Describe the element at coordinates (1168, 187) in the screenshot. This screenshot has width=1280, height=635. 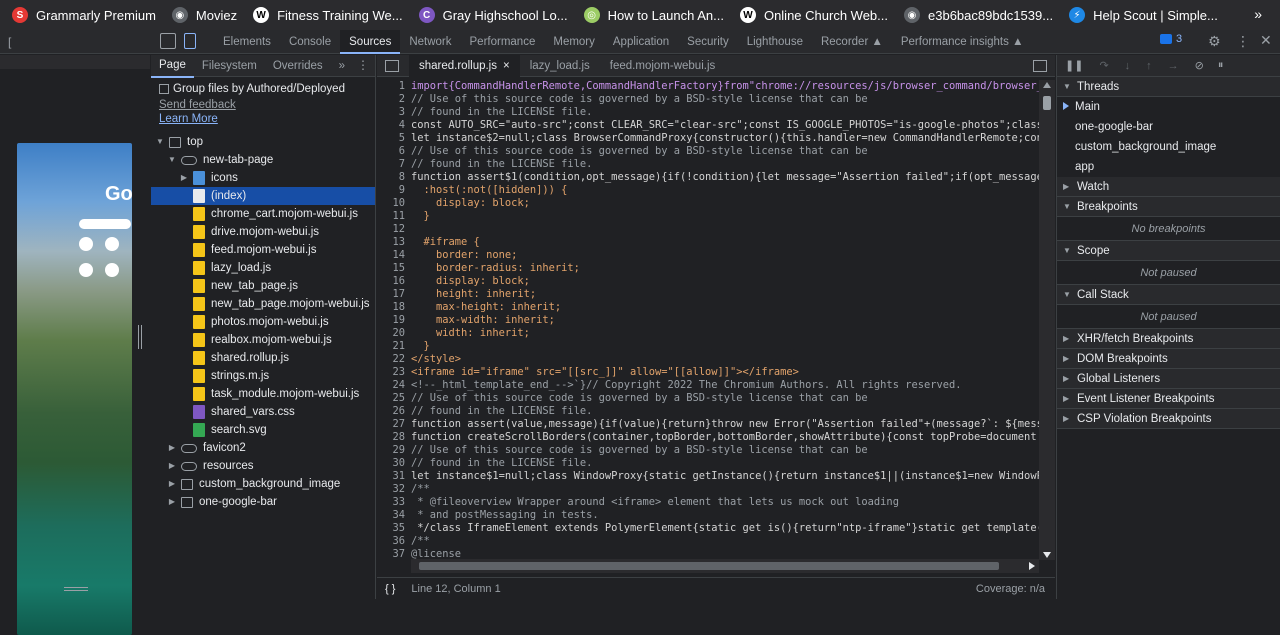
I see `section-watch: ▶ Watch` at that location.